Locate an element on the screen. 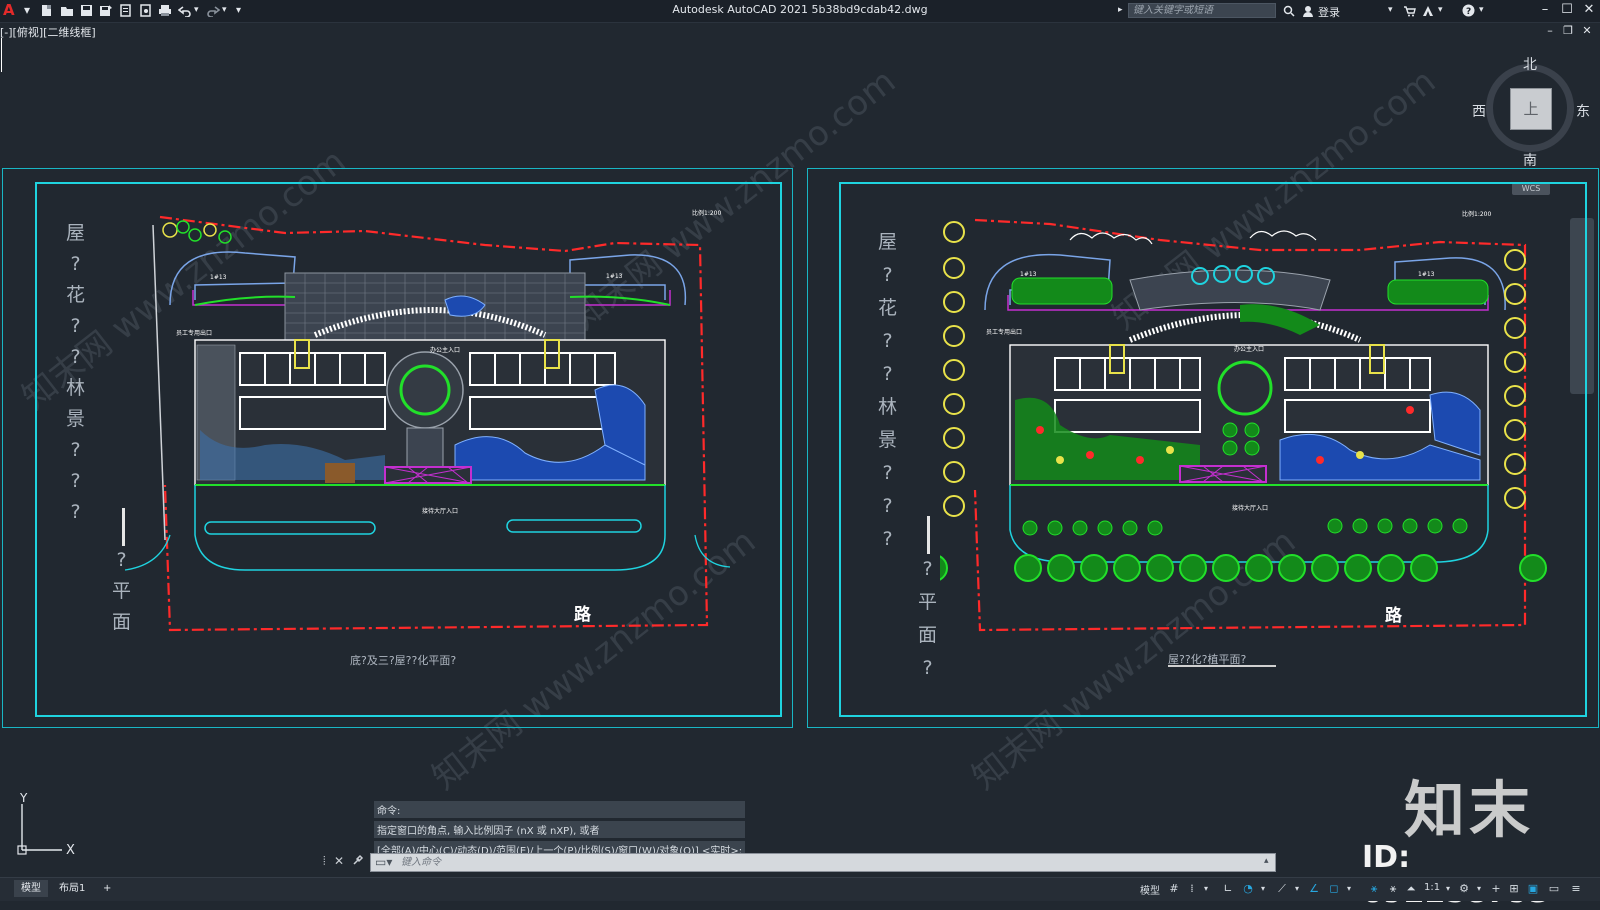 The width and height of the screenshot is (1600, 910). viewcube: 上 北 南 西 东 is located at coordinates (1531, 113).